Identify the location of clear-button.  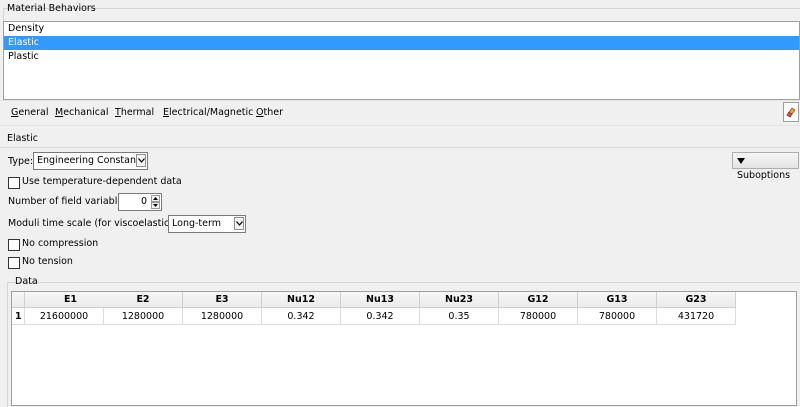
(791, 112).